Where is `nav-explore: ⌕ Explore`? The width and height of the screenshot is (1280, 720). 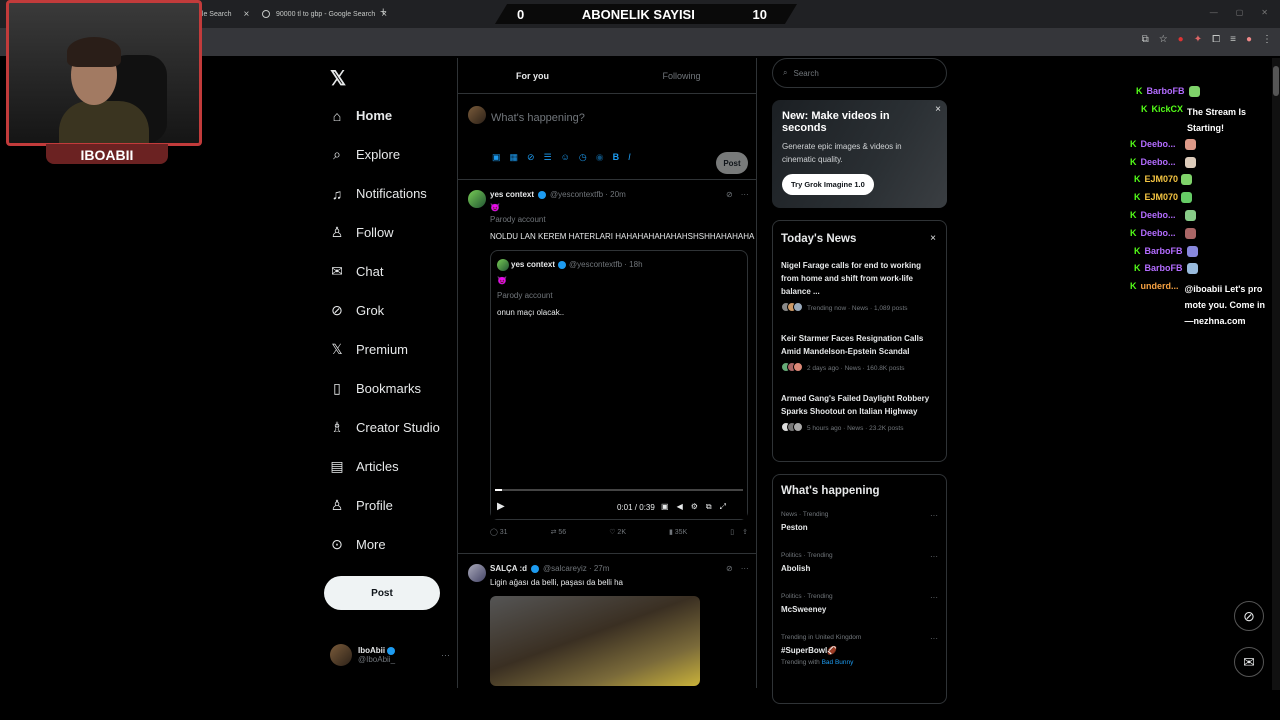 nav-explore: ⌕ Explore is located at coordinates (385, 154).